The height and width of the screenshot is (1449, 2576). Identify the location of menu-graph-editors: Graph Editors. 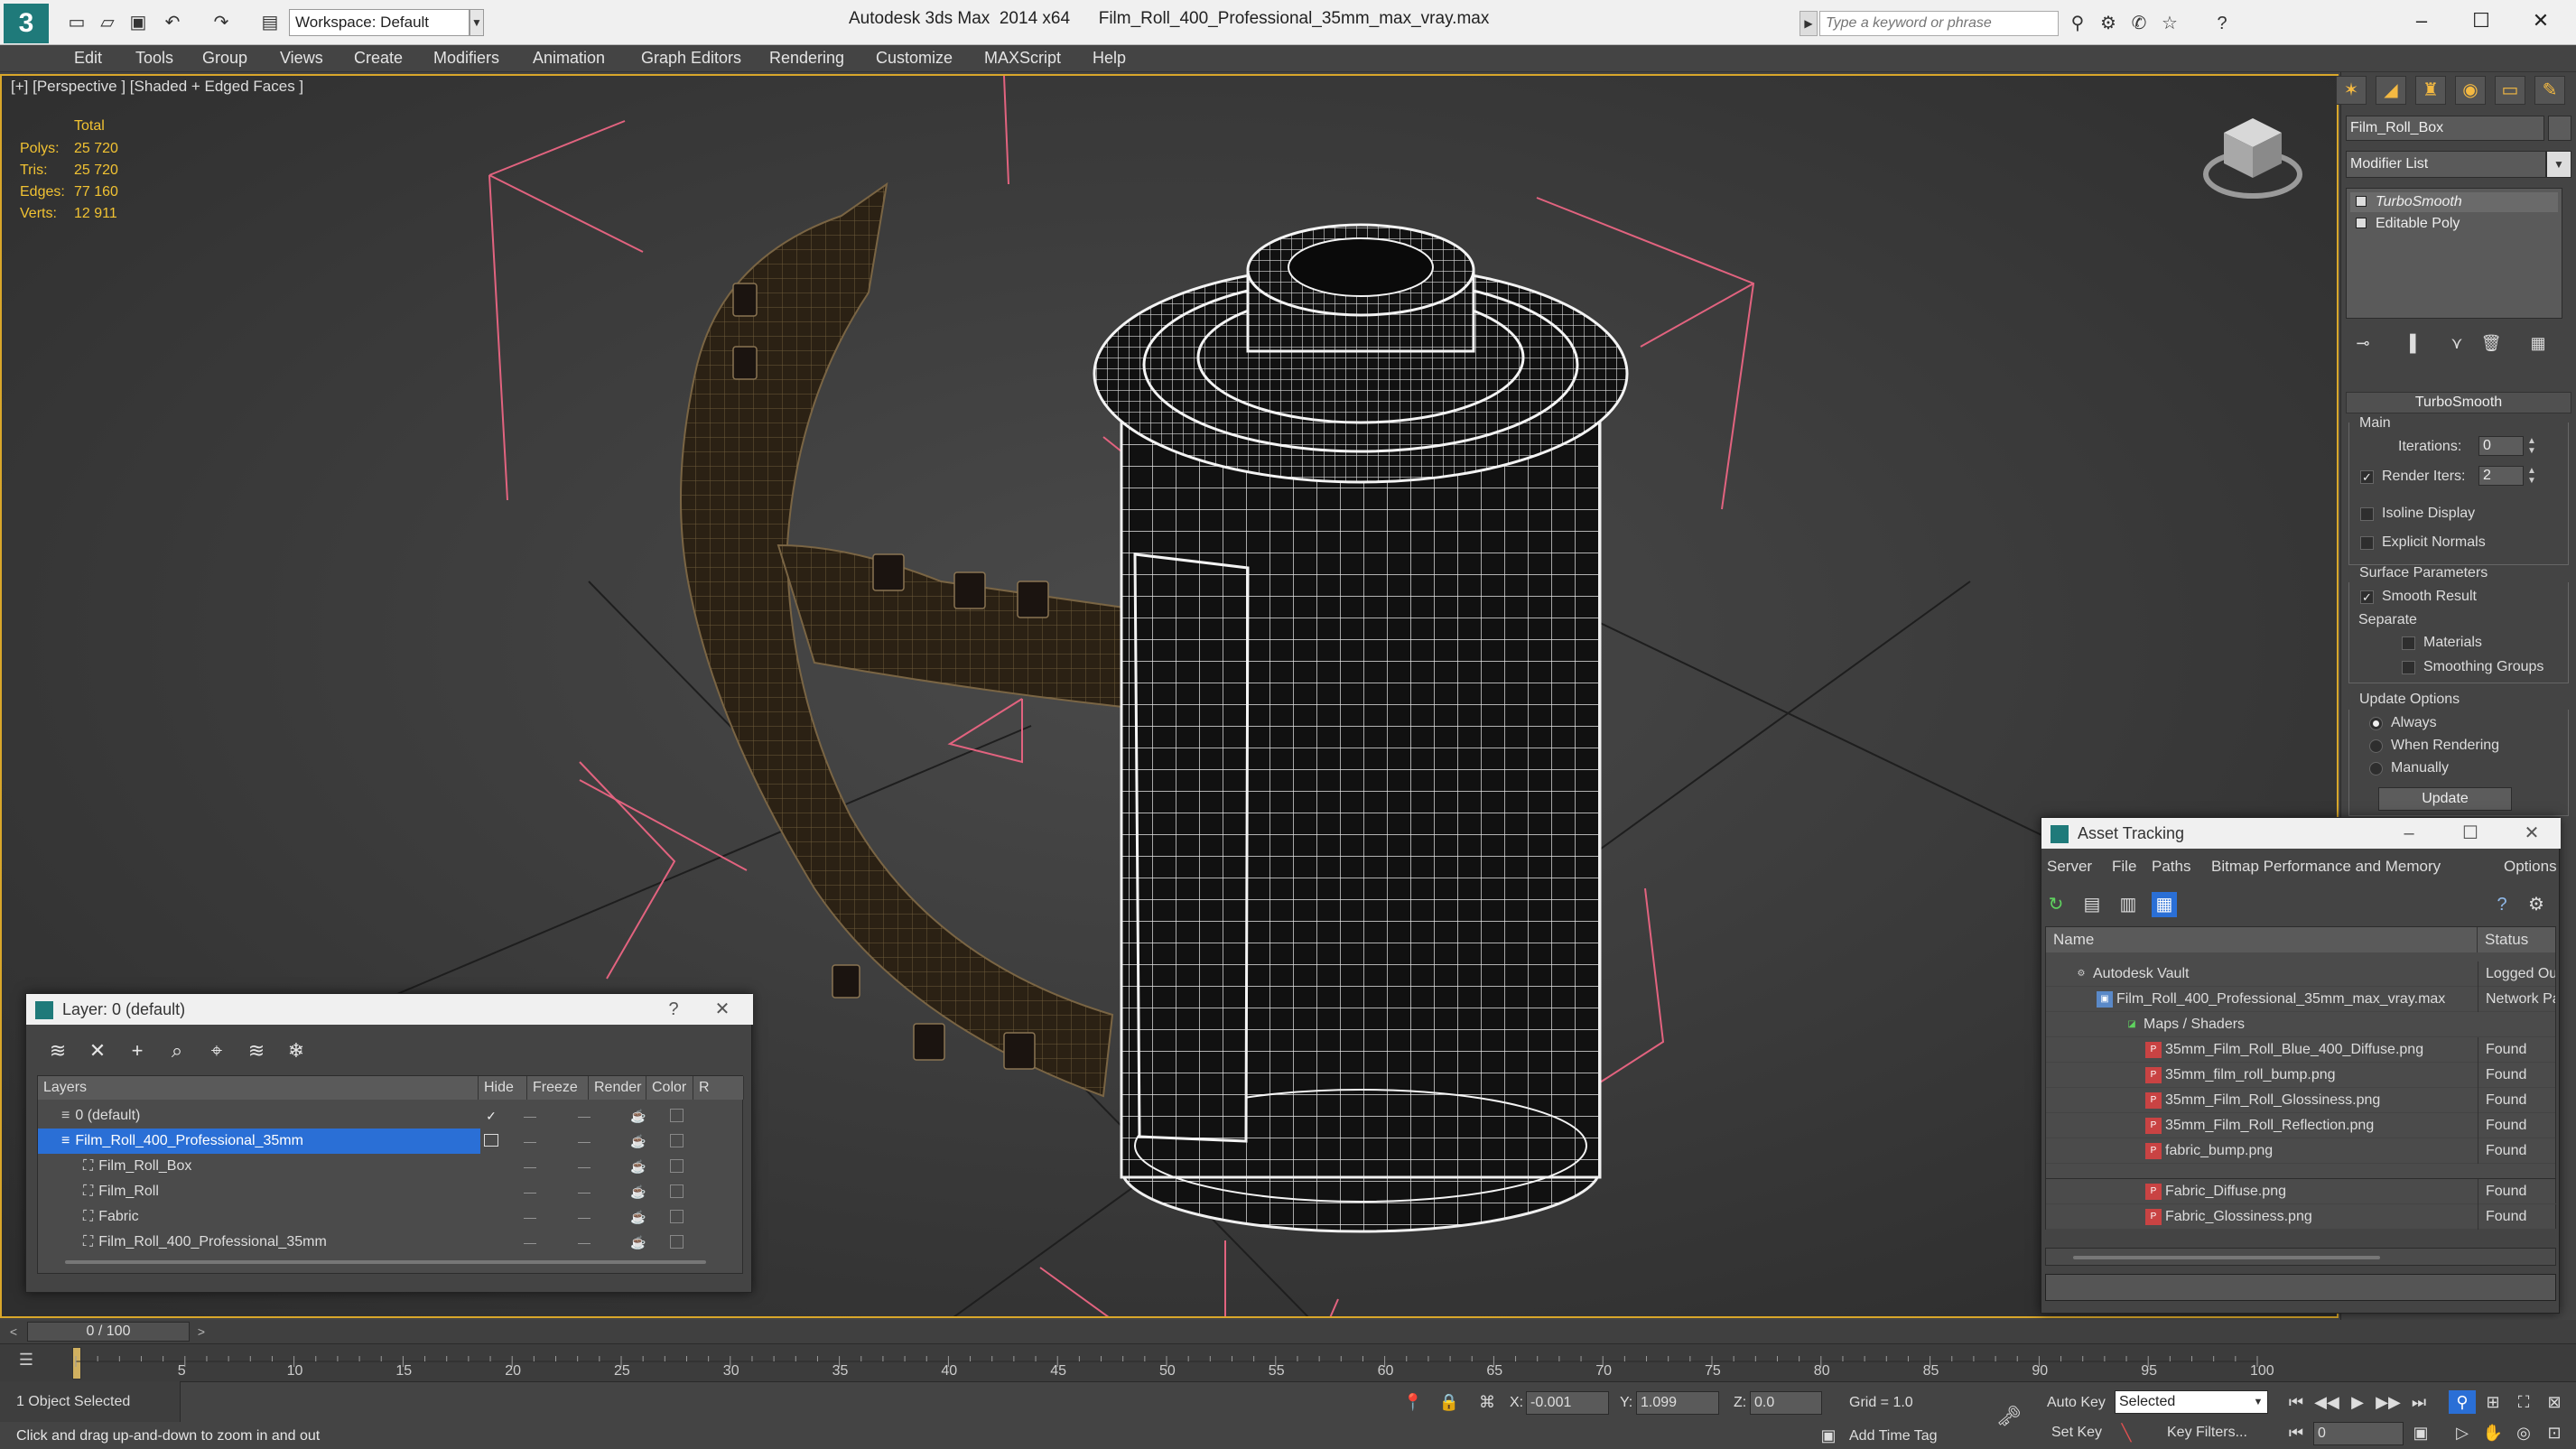
(691, 58).